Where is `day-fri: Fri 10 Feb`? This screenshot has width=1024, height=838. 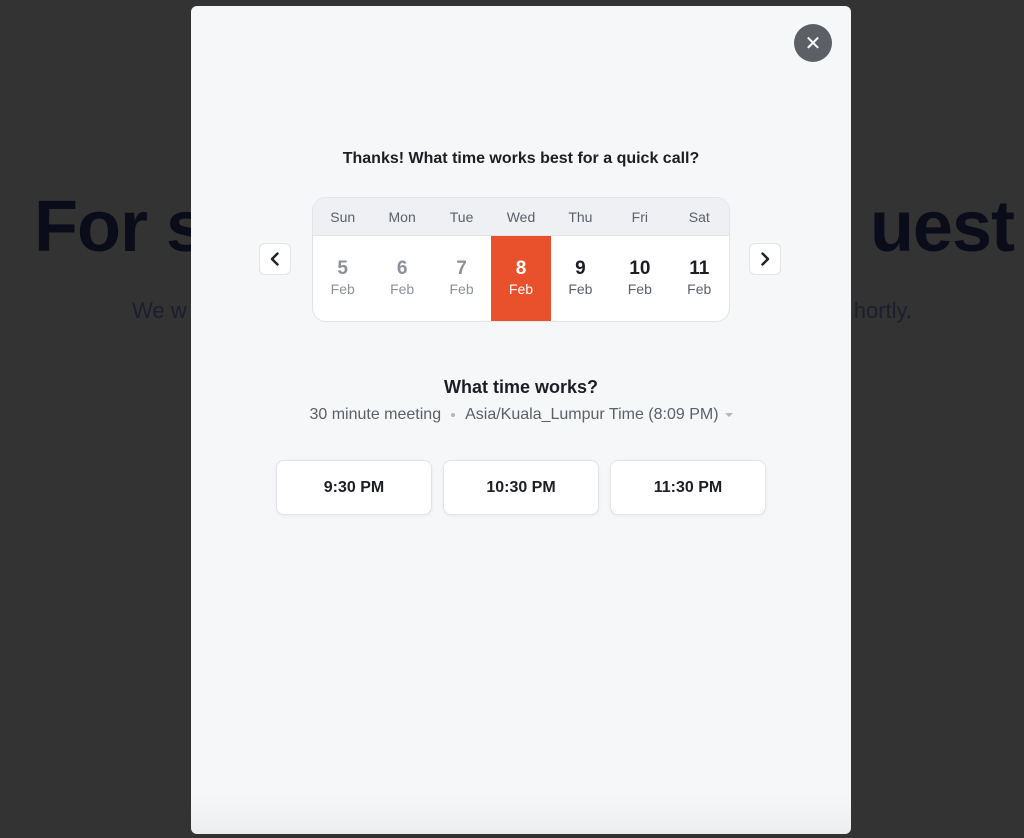 day-fri: Fri 10 Feb is located at coordinates (640, 259).